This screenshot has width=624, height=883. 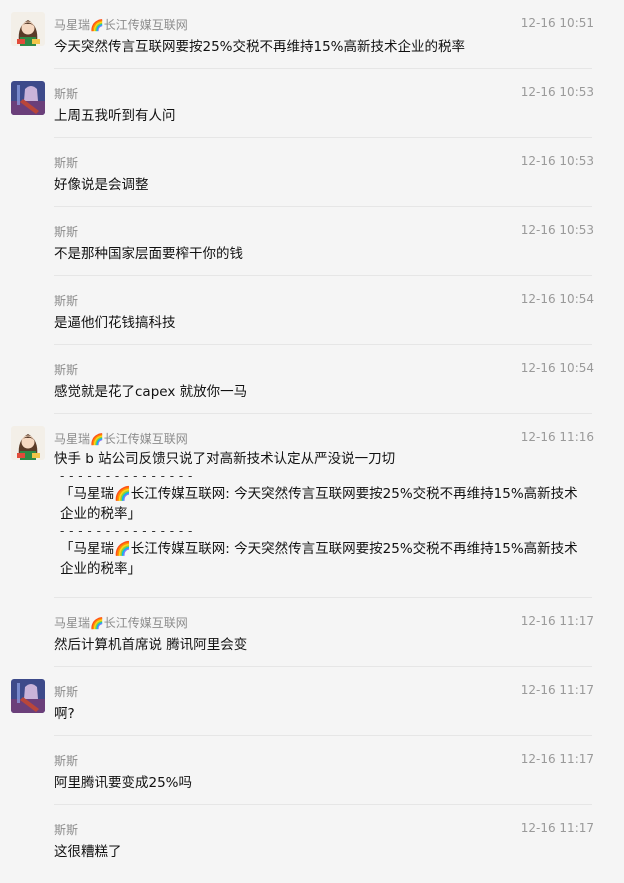 What do you see at coordinates (115, 116) in the screenshot?
I see `message-text: 上周五我听到有人问` at bounding box center [115, 116].